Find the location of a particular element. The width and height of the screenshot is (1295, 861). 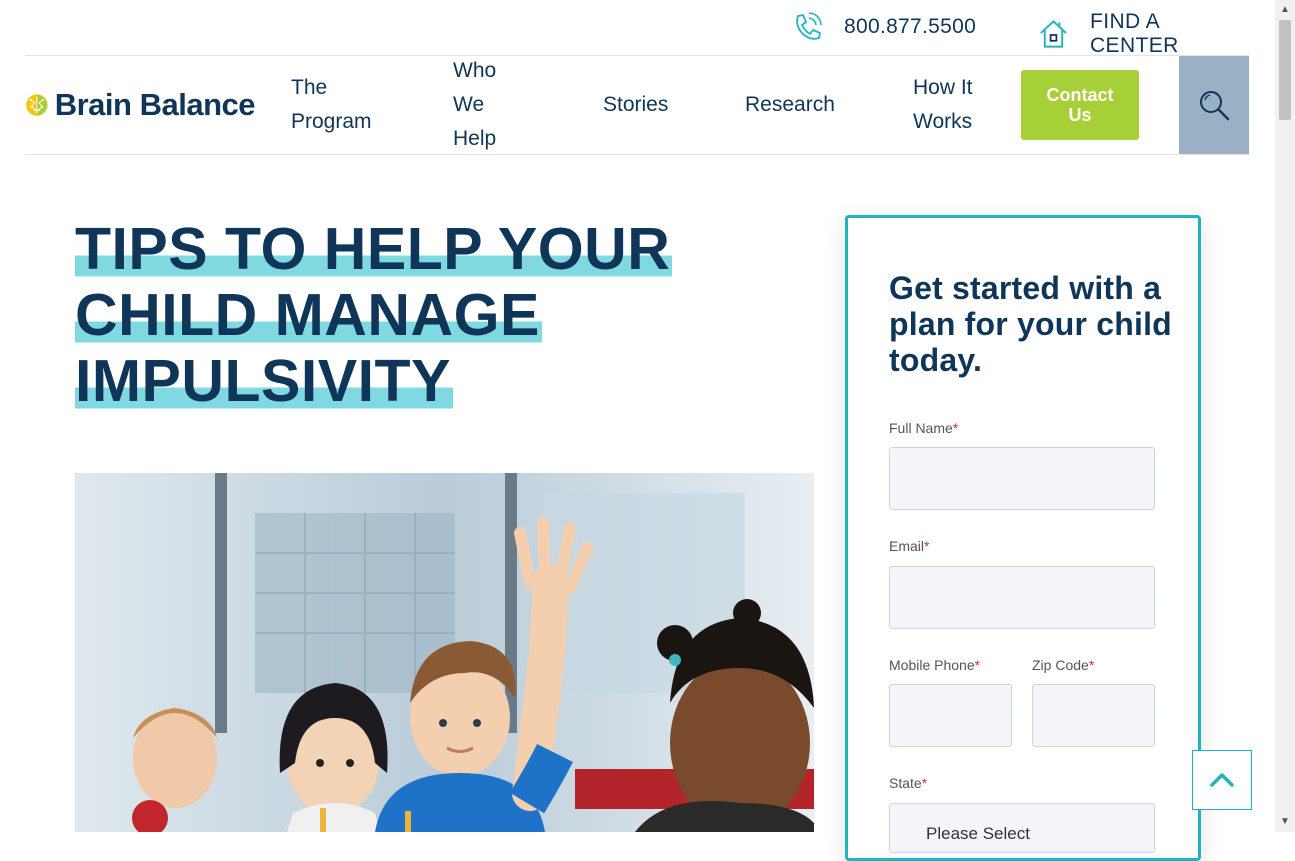

house-icon is located at coordinates (1053, 34).